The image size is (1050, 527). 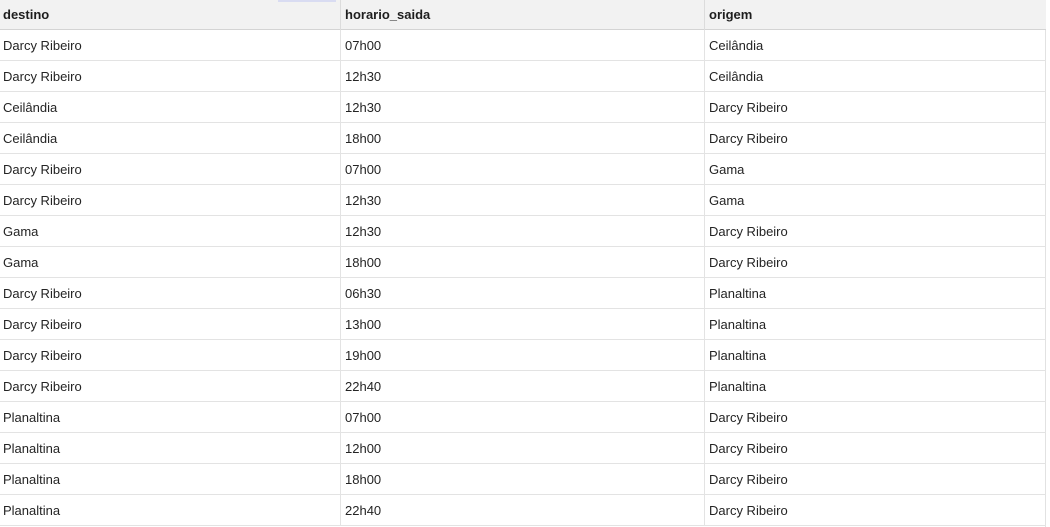 I want to click on table-row: Planaltina 07h00 Darcy Ribeiro, so click(x=523, y=417).